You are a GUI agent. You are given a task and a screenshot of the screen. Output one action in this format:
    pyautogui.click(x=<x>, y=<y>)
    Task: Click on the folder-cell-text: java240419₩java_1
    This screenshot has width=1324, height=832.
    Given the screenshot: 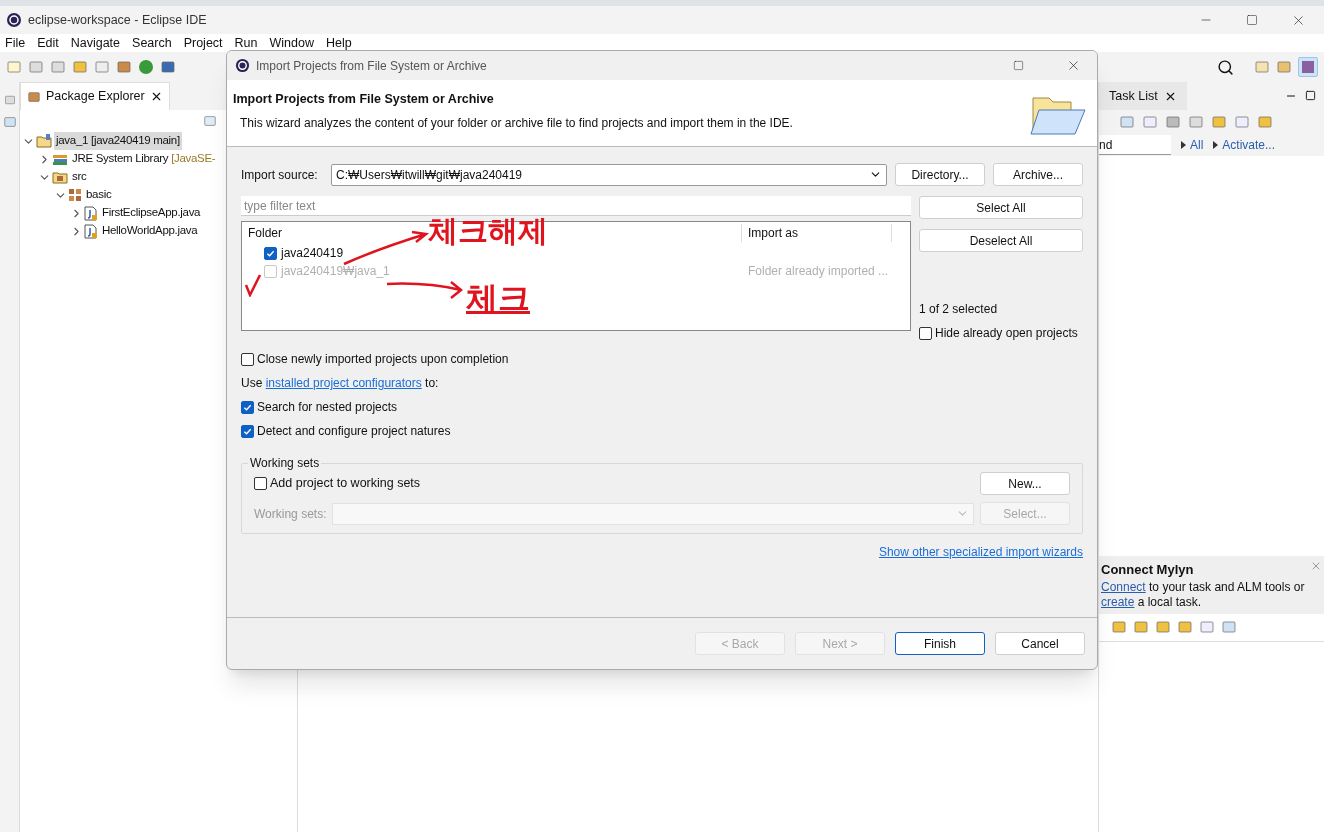 What is the action you would take?
    pyautogui.click(x=335, y=271)
    